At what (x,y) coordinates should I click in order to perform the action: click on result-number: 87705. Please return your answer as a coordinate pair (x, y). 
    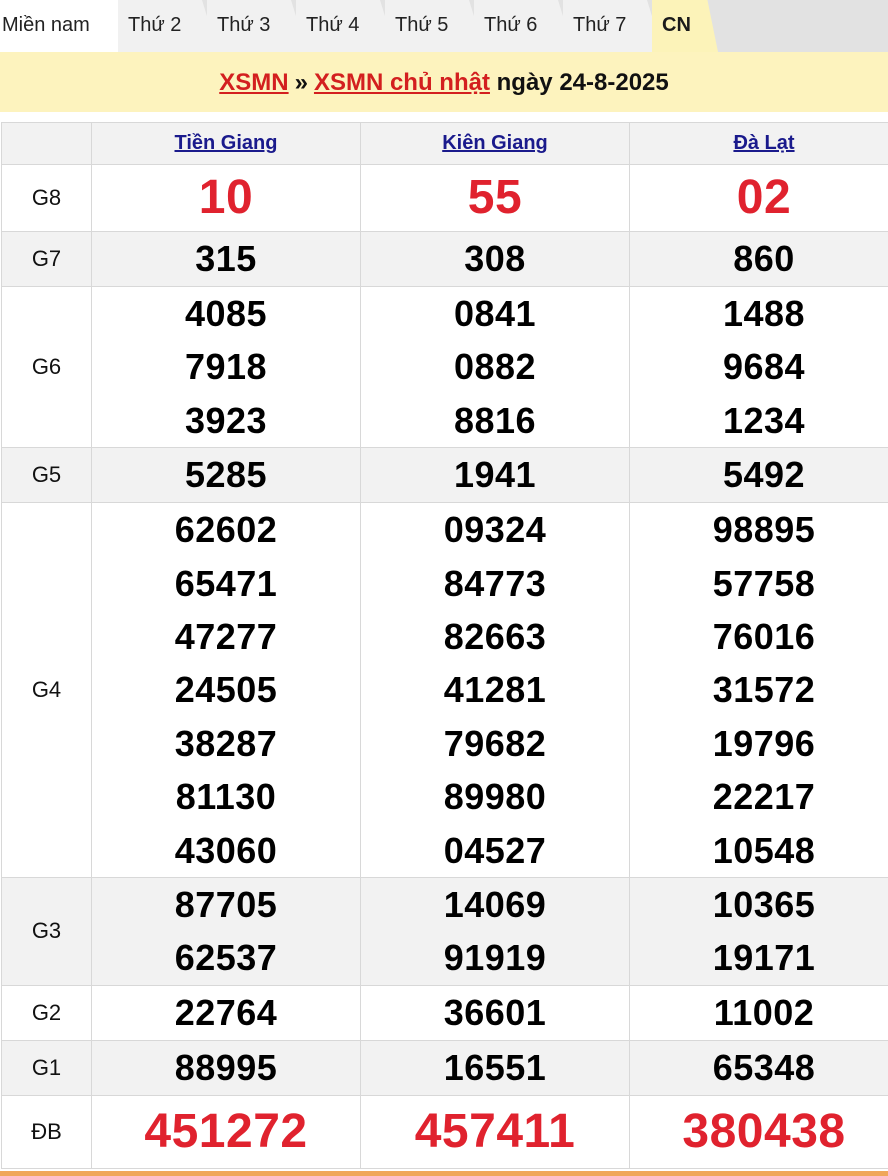
    Looking at the image, I should click on (226, 904).